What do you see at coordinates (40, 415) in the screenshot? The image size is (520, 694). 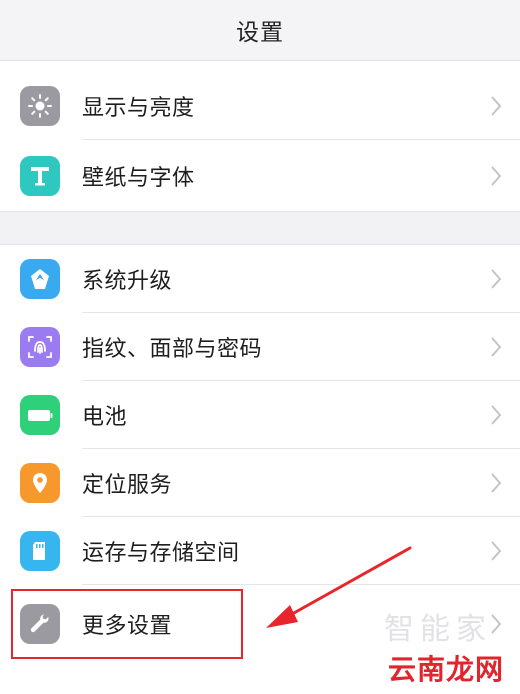 I see `battery-icon` at bounding box center [40, 415].